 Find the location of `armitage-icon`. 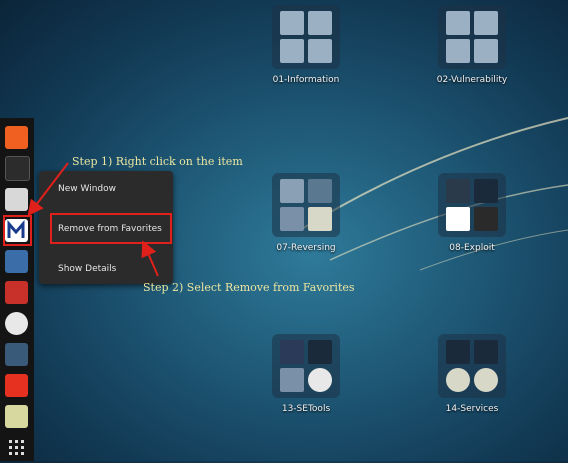

armitage-icon is located at coordinates (16, 292).